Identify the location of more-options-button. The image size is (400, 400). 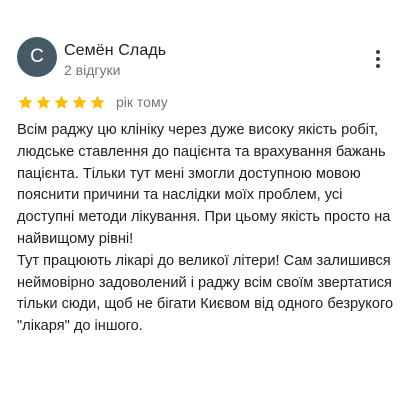
(378, 60).